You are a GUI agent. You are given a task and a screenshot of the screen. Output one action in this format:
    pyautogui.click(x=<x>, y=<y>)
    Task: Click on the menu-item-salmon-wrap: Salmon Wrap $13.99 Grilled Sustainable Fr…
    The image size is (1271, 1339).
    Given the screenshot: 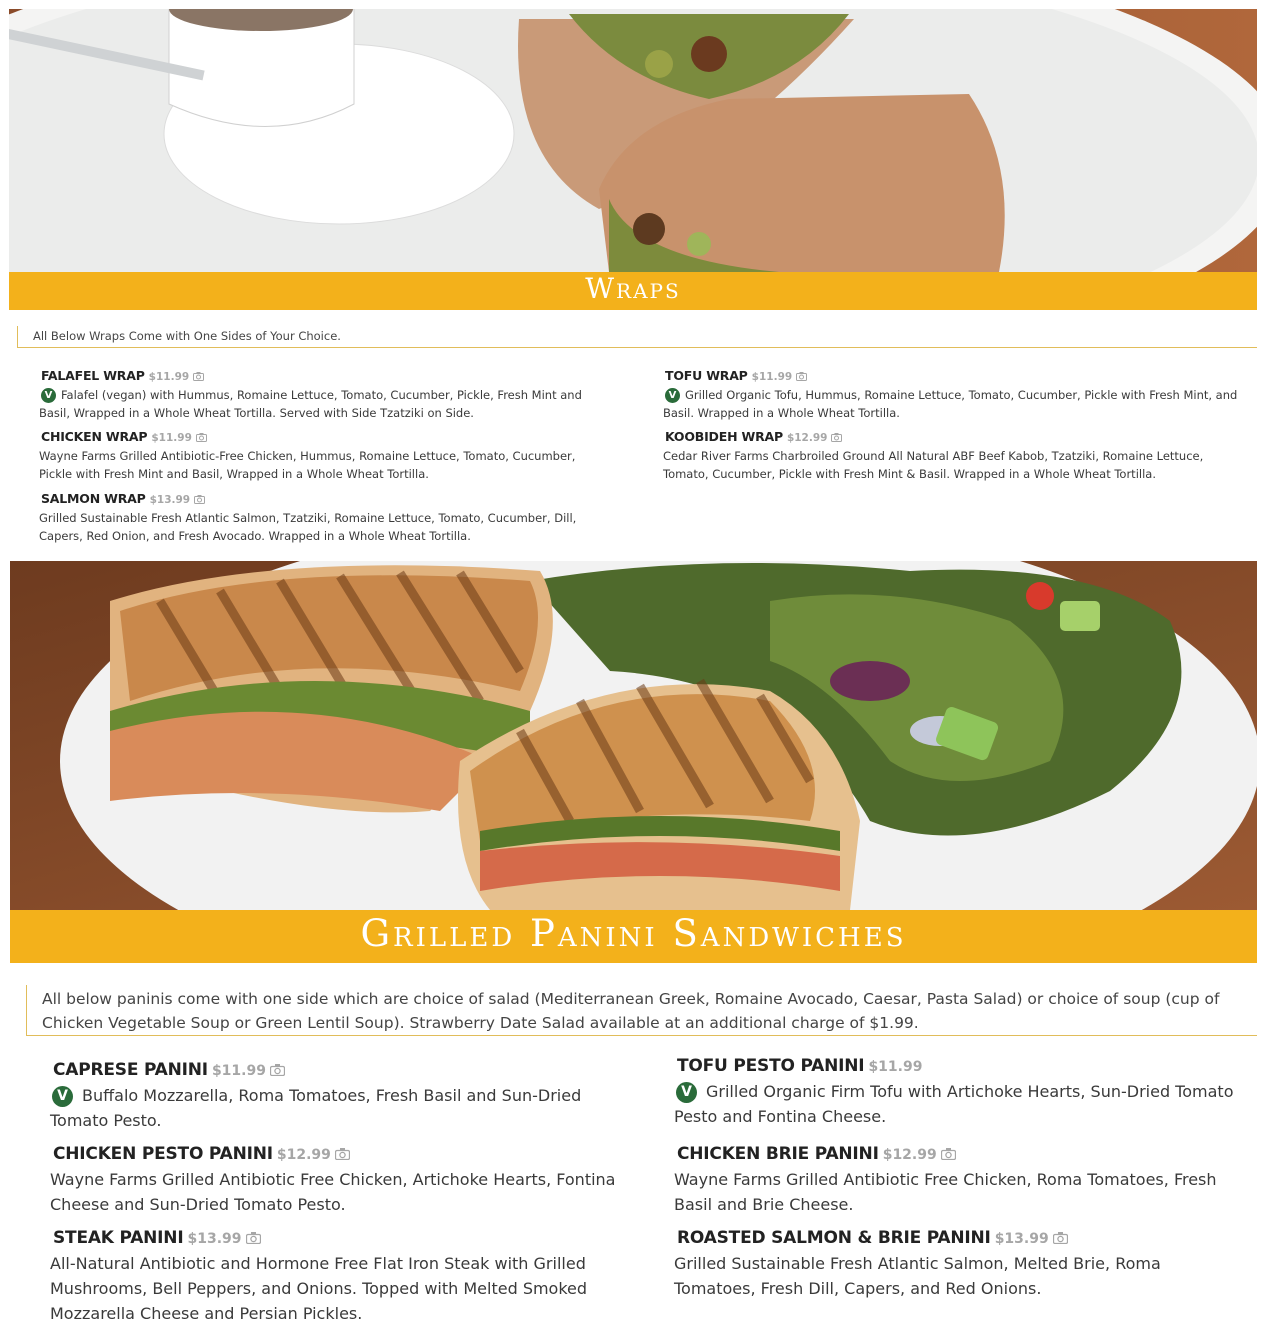 What is the action you would take?
    pyautogui.click(x=324, y=516)
    